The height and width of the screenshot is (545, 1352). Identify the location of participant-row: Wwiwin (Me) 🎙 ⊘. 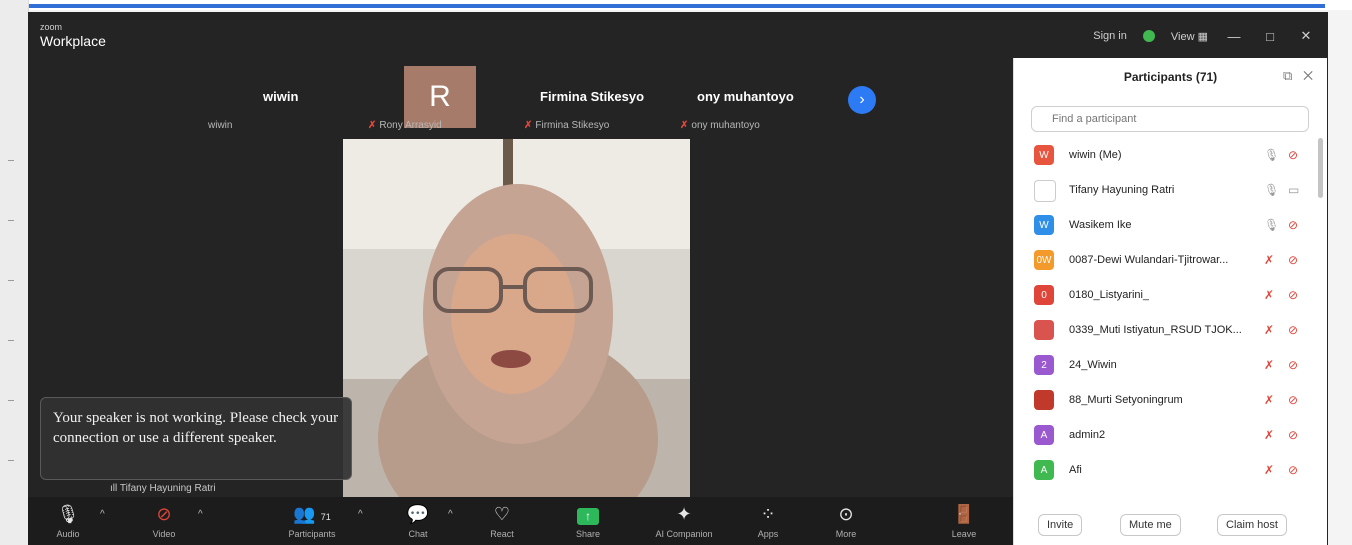
(1165, 155).